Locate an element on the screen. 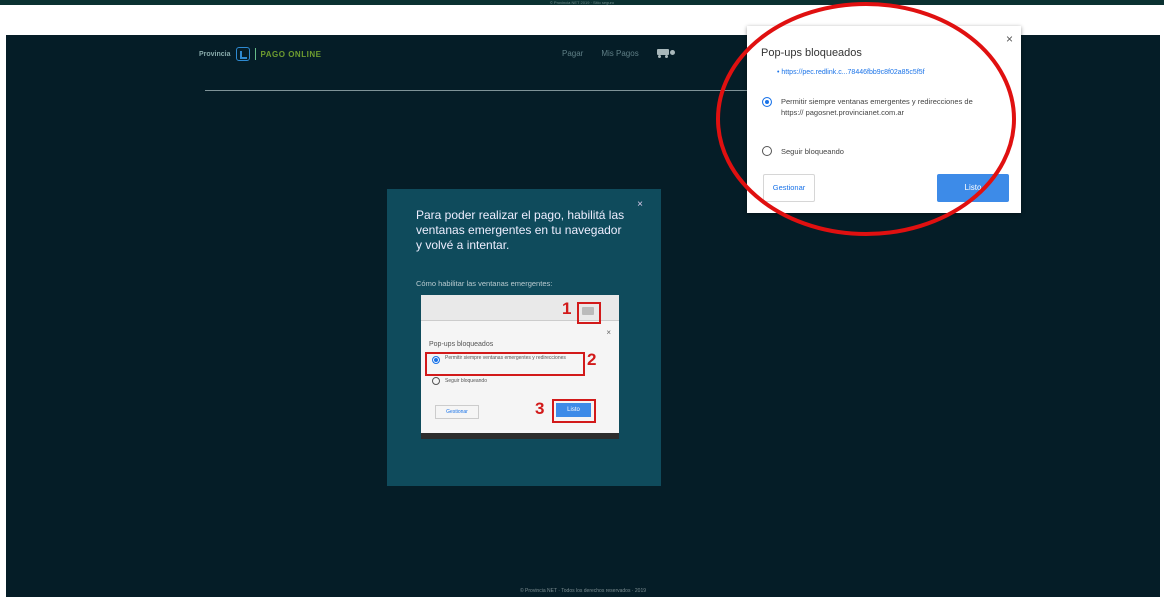 The height and width of the screenshot is (597, 1164). blocked-popup-icon is located at coordinates (588, 311).